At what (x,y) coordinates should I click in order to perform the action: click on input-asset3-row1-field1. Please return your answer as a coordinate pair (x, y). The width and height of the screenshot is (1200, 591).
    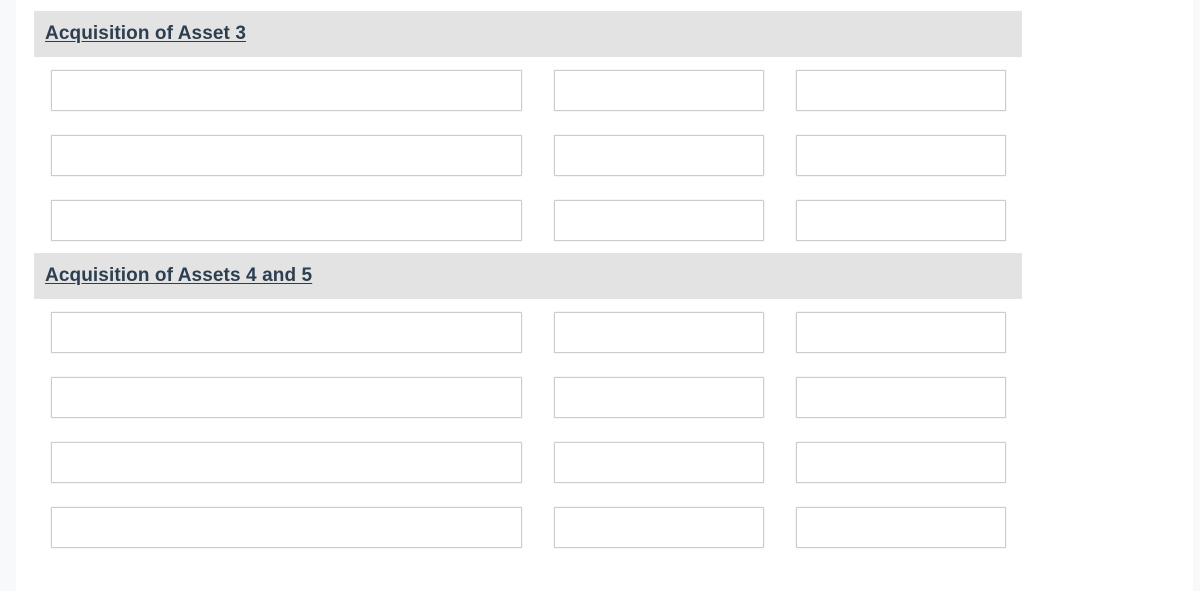
    Looking at the image, I should click on (286, 90).